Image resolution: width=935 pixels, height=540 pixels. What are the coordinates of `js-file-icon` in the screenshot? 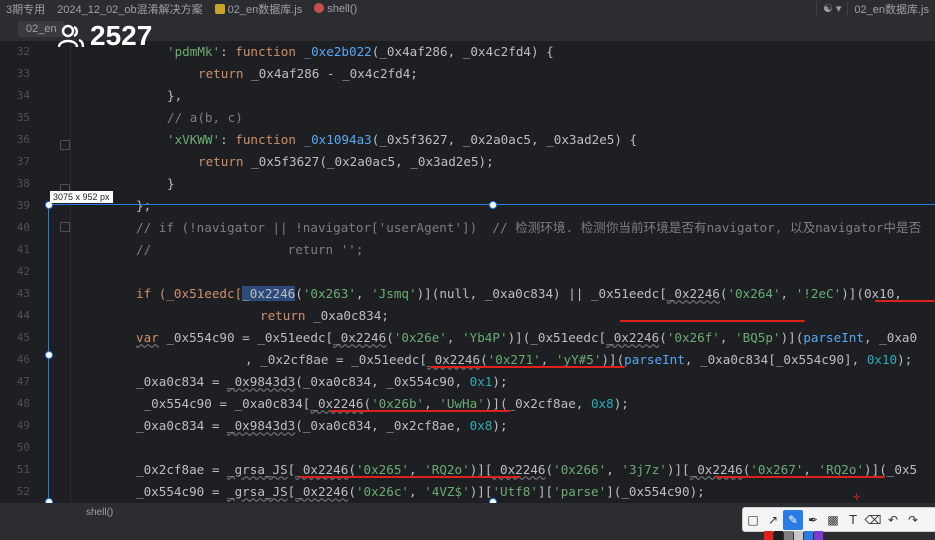 It's located at (219, 8).